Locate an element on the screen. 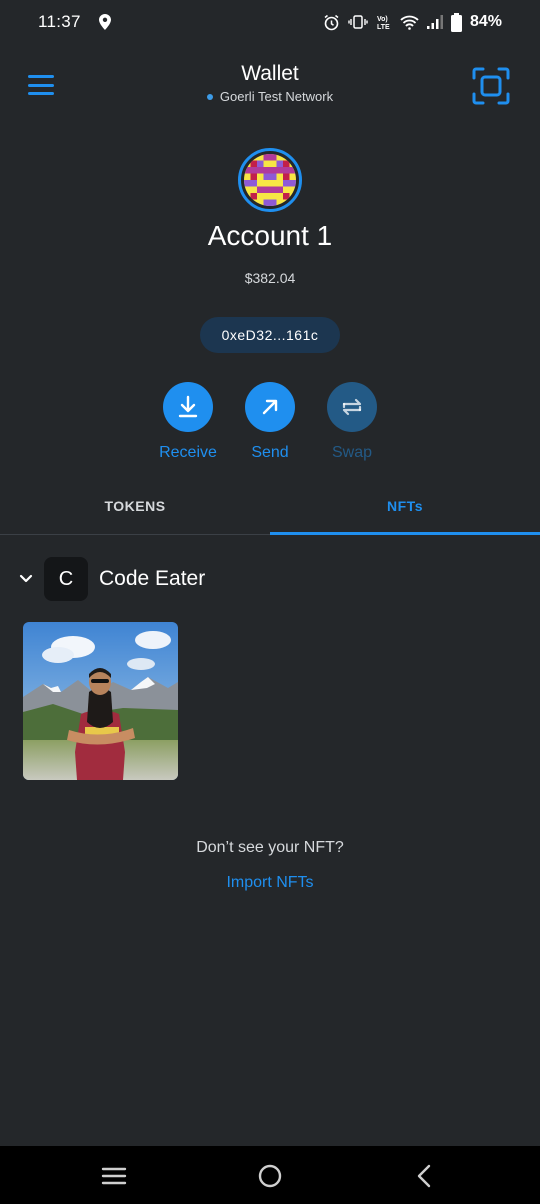  tab-nfts: NFTs is located at coordinates (405, 506).